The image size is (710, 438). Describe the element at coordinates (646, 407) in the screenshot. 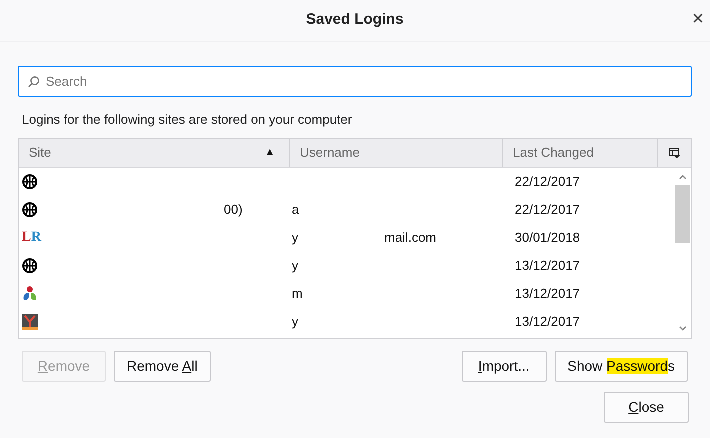

I see `close-dialog-button: Close` at that location.